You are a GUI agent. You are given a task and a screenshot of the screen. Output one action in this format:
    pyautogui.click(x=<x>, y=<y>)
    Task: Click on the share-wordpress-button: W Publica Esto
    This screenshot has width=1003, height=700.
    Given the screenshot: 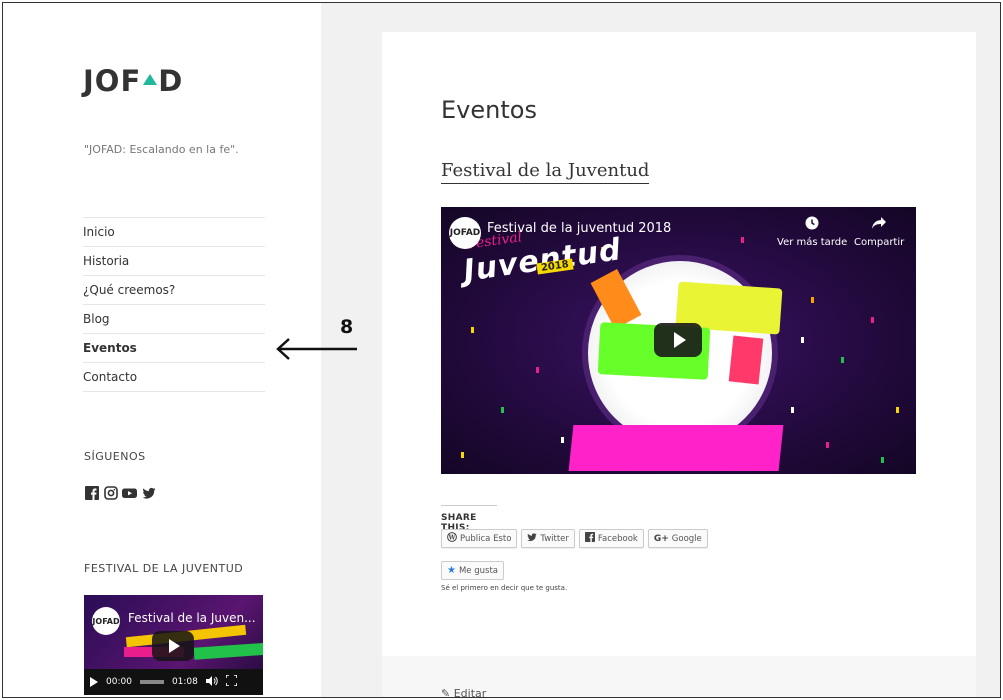 What is the action you would take?
    pyautogui.click(x=479, y=538)
    